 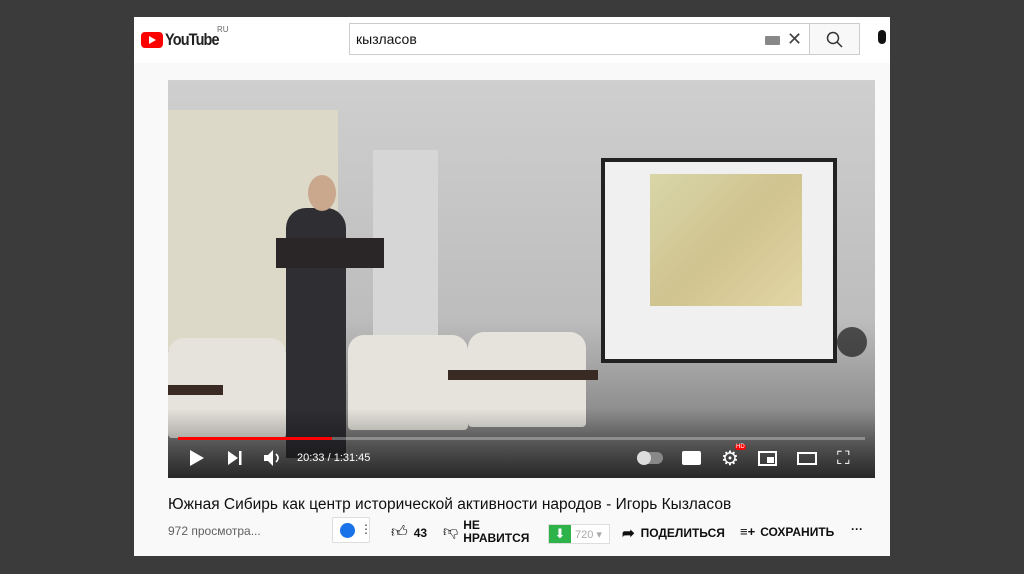 I want to click on progress-fill, so click(x=255, y=438).